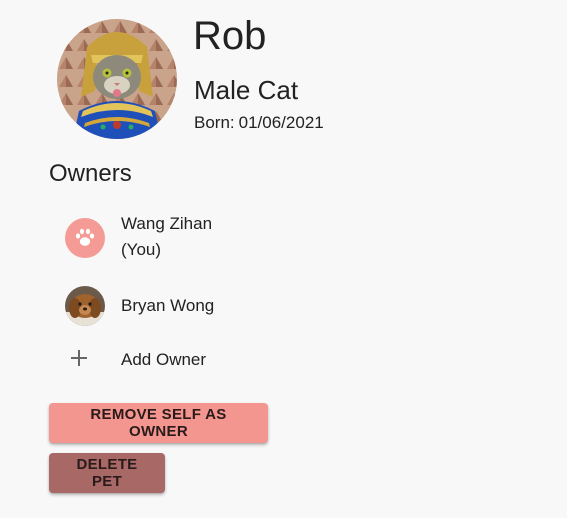  Describe the element at coordinates (90, 173) in the screenshot. I see `owners-heading: Owners` at that location.